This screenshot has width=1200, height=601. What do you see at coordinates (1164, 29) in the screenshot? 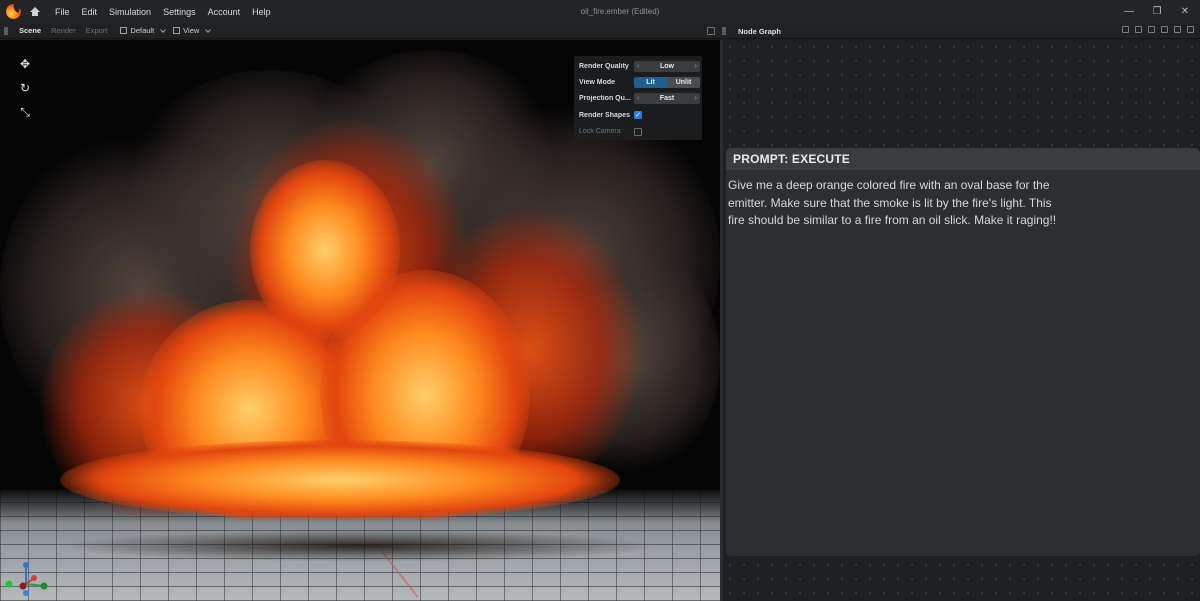
I see `expand-icon` at bounding box center [1164, 29].